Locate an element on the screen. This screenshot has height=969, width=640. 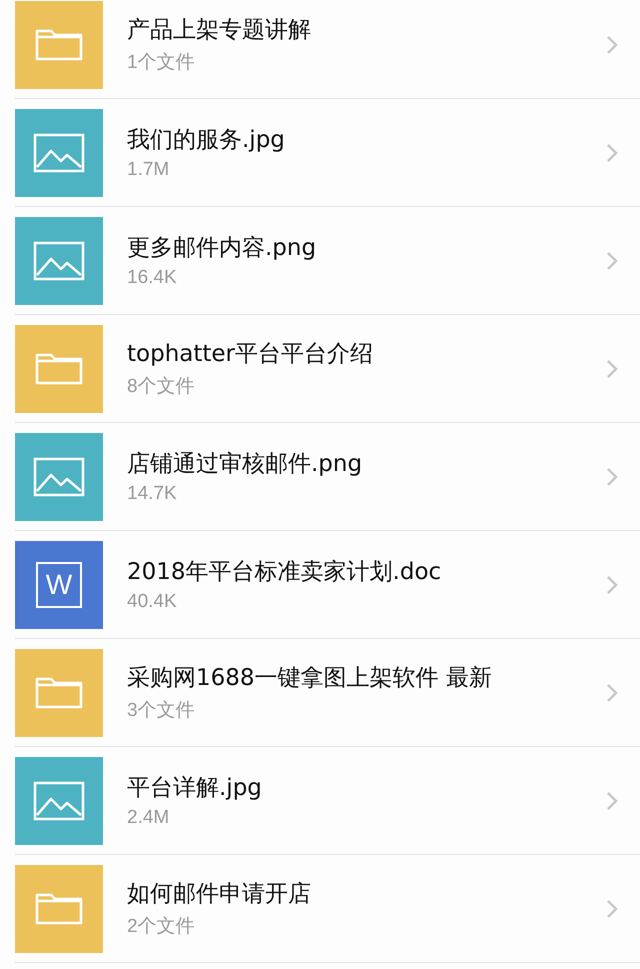
file-row: 采购网1688一键拿图上架软件 最新 3个文件 is located at coordinates (327, 693).